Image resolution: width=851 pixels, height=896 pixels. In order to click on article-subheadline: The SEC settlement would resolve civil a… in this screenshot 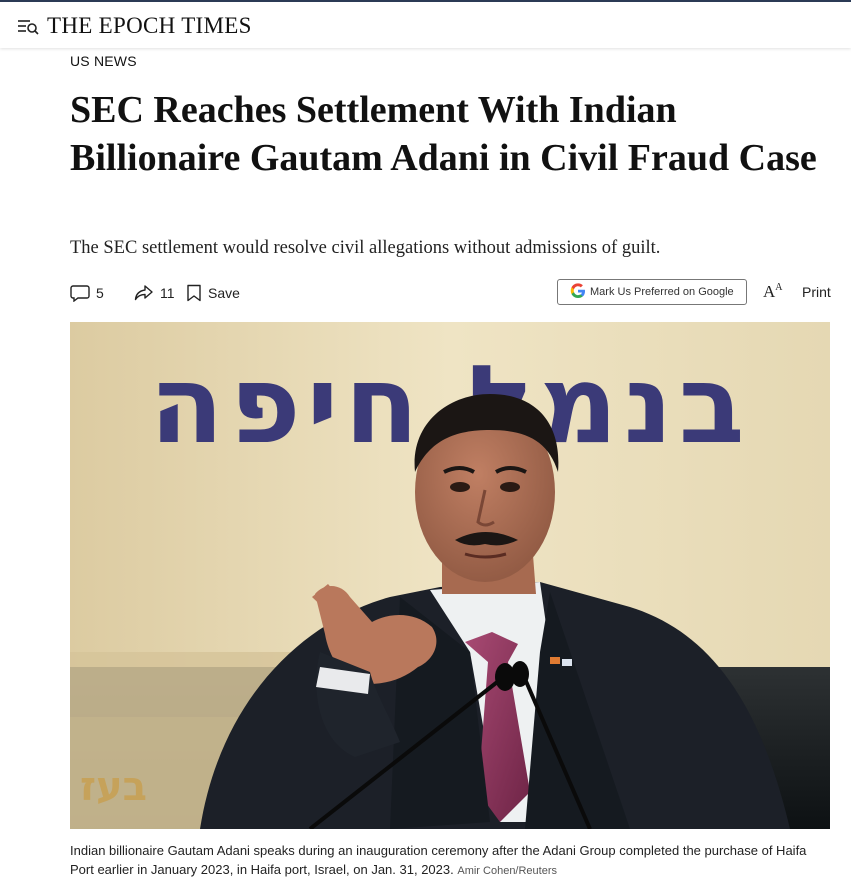, I will do `click(365, 248)`.